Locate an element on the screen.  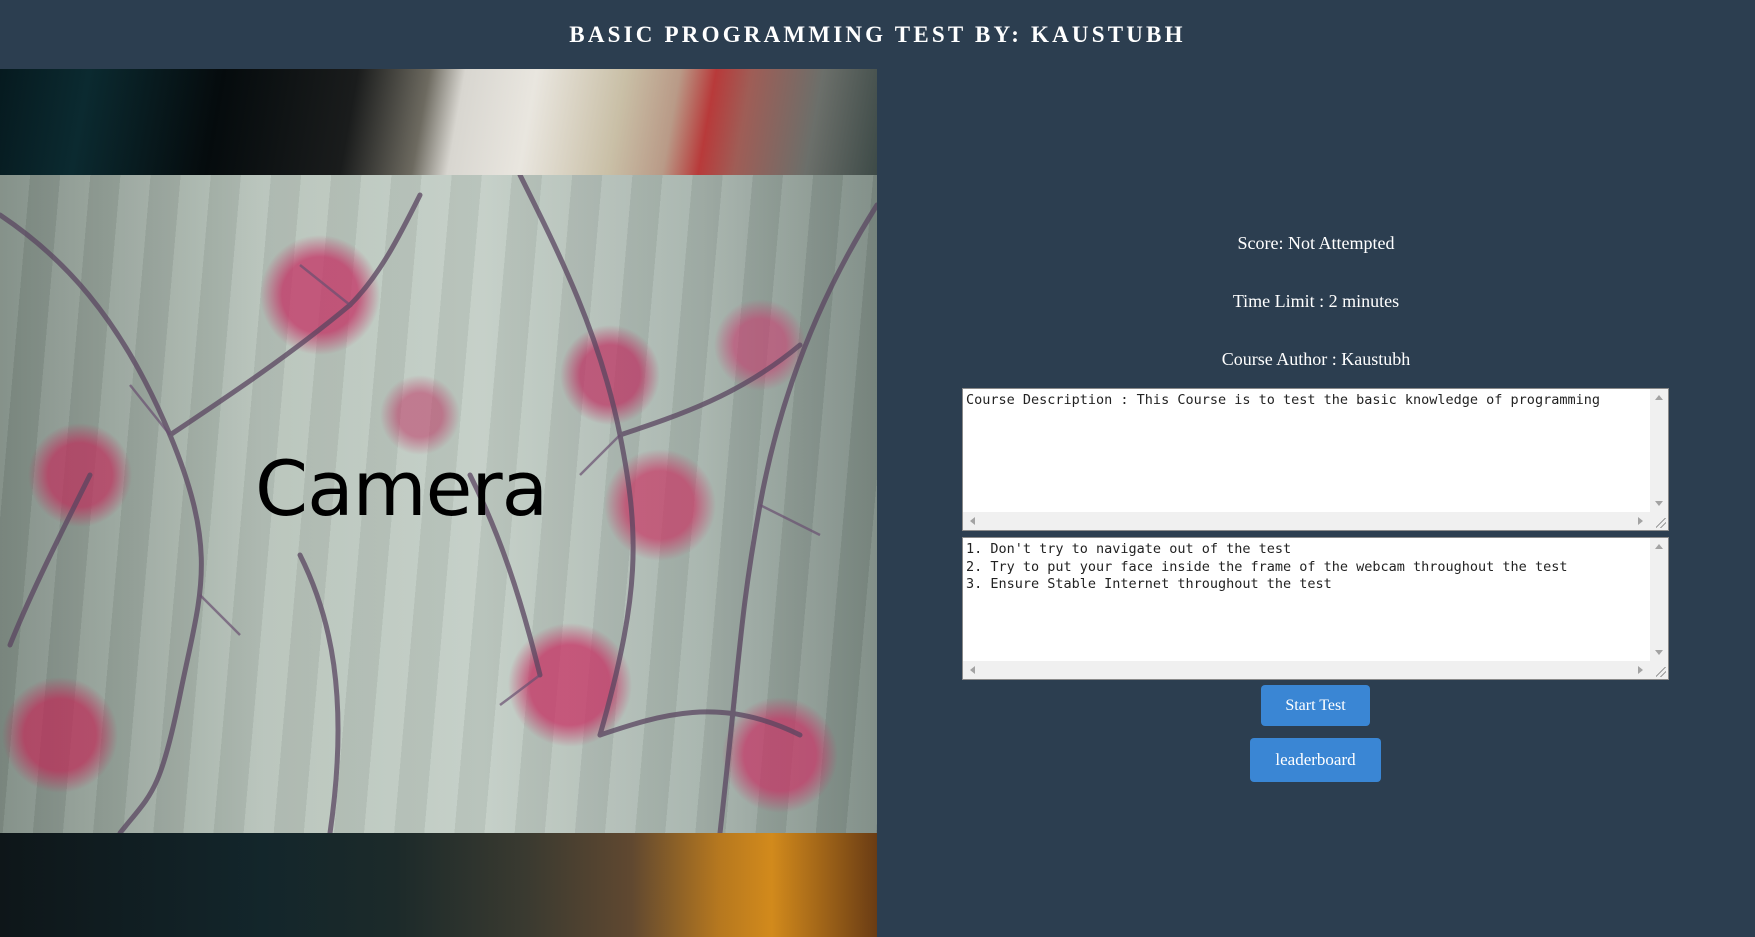
page-header: BASIC PROGRAMMING TEST BY: KAUSTUBH is located at coordinates (877, 34).